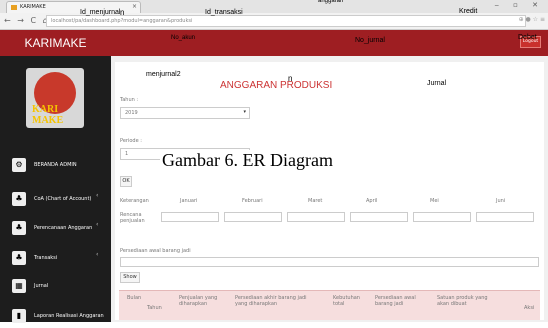  Describe the element at coordinates (131, 113) in the screenshot. I see `tahun-value: 2019` at that location.